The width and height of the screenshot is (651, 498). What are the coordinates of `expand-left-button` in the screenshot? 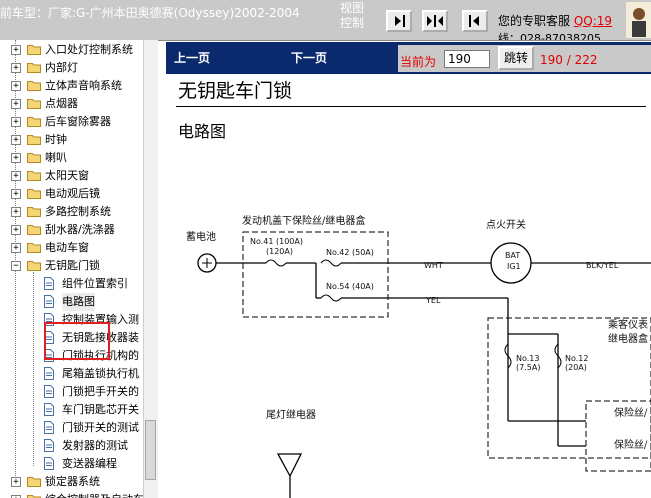 It's located at (475, 21).